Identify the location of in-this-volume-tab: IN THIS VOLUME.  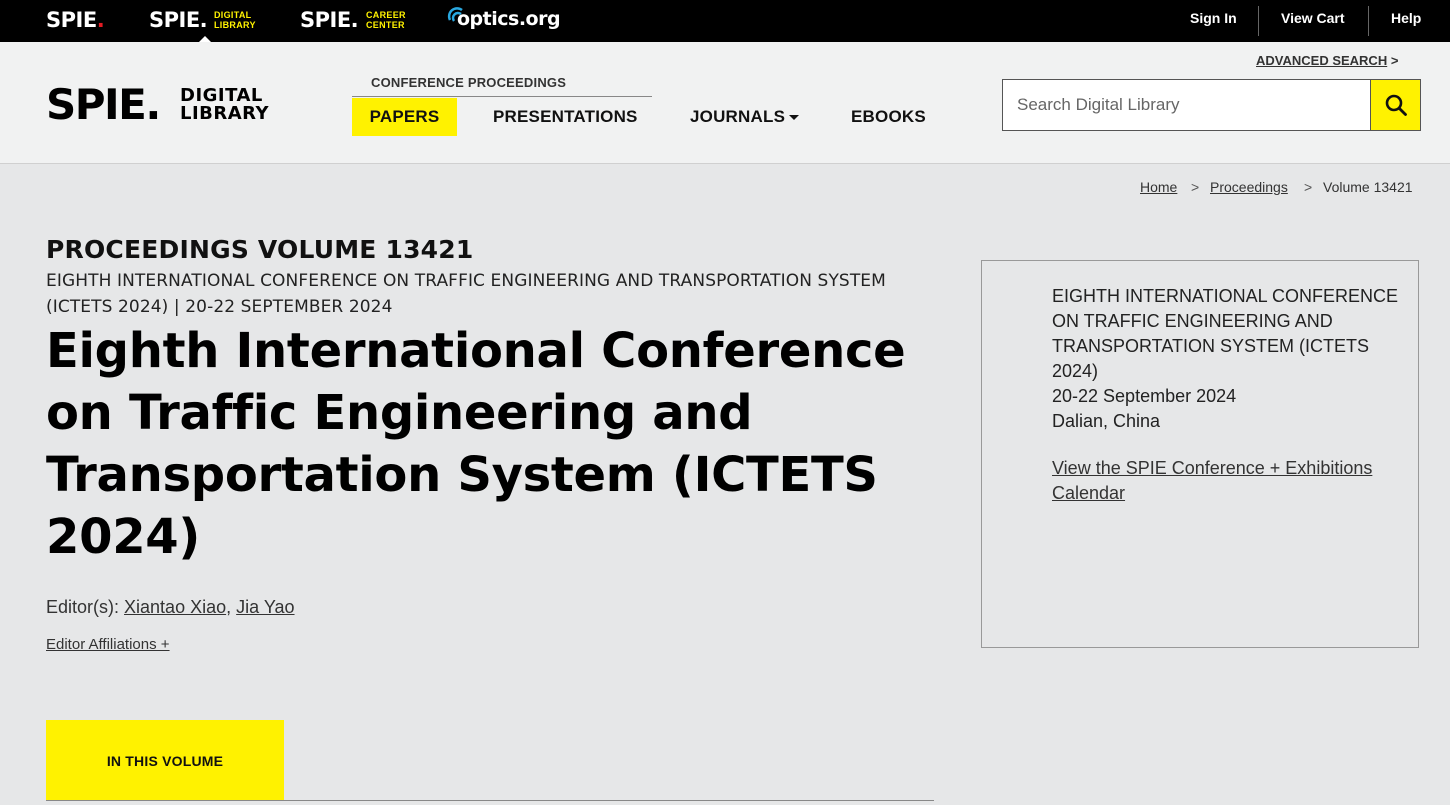
(165, 760).